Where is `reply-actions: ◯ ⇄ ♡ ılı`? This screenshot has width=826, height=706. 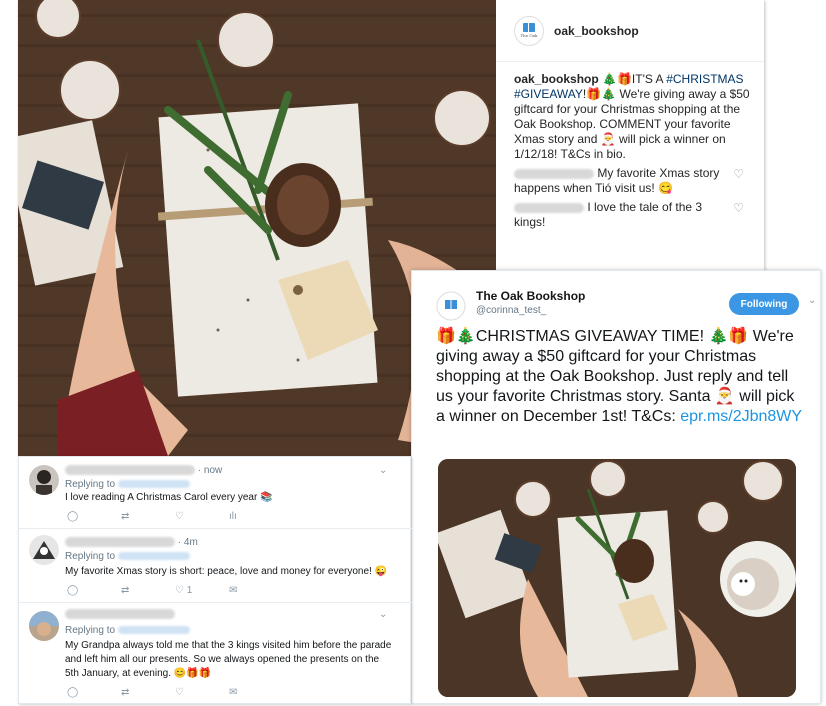 reply-actions: ◯ ⇄ ♡ ılı is located at coordinates (175, 516).